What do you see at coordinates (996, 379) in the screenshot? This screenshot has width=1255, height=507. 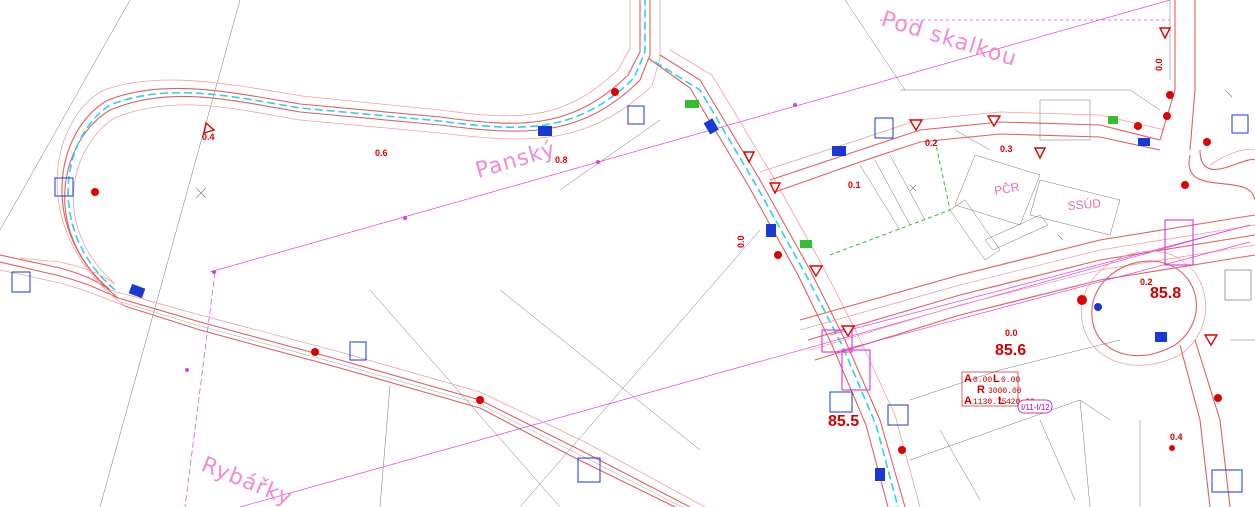 I see `curve-l1-label: L` at bounding box center [996, 379].